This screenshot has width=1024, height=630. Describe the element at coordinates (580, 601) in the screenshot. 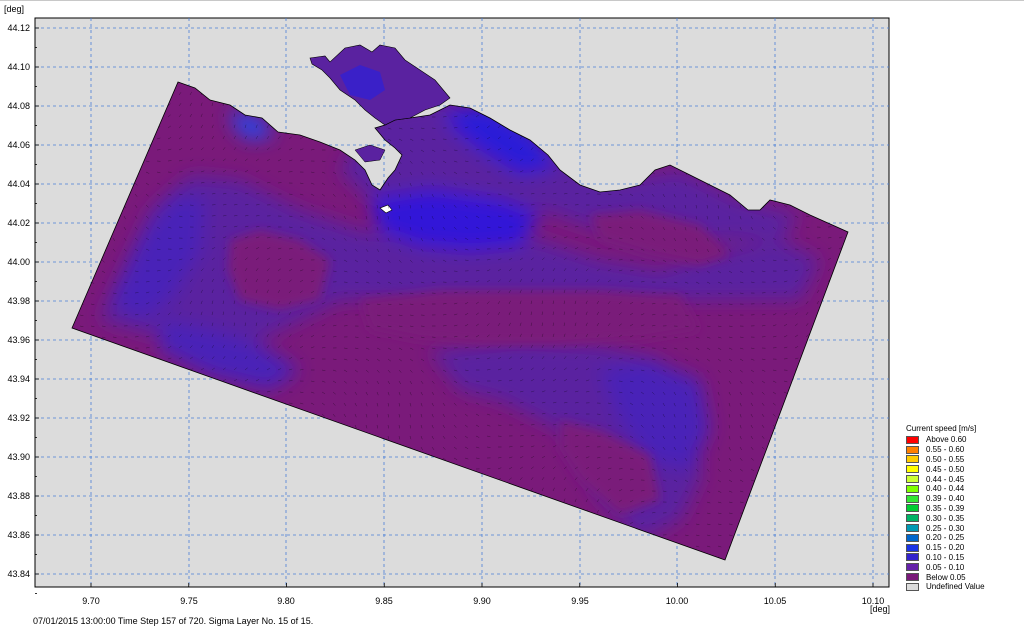

I see `x-tick-label: 9.95` at that location.